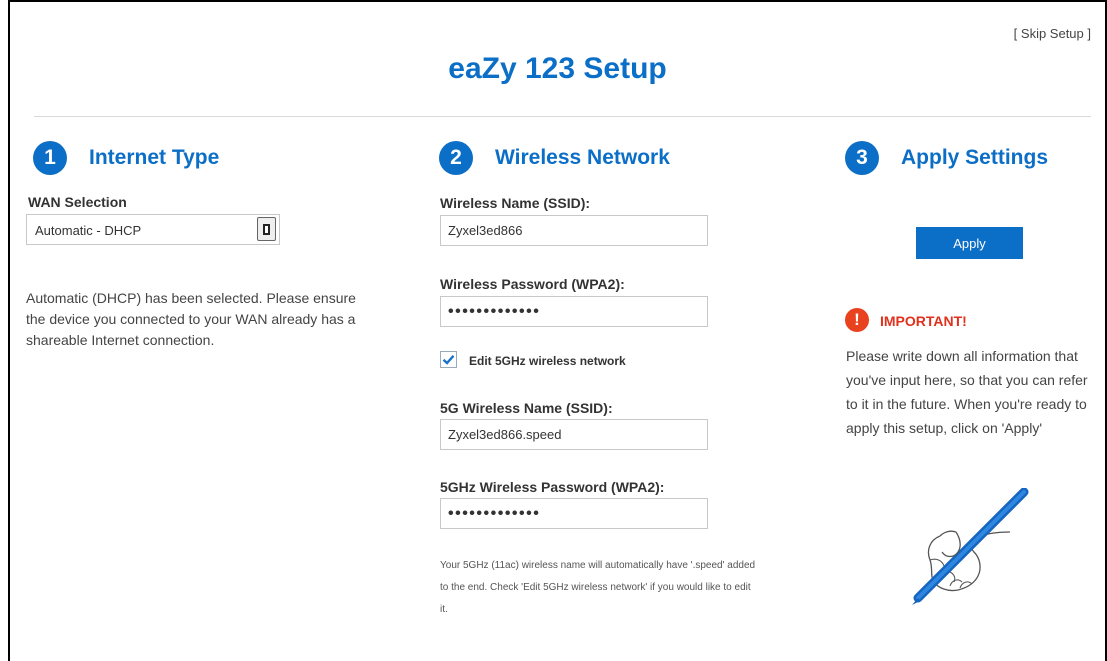 This screenshot has width=1107, height=661. Describe the element at coordinates (50, 158) in the screenshot. I see `step-1-number: 1` at that location.